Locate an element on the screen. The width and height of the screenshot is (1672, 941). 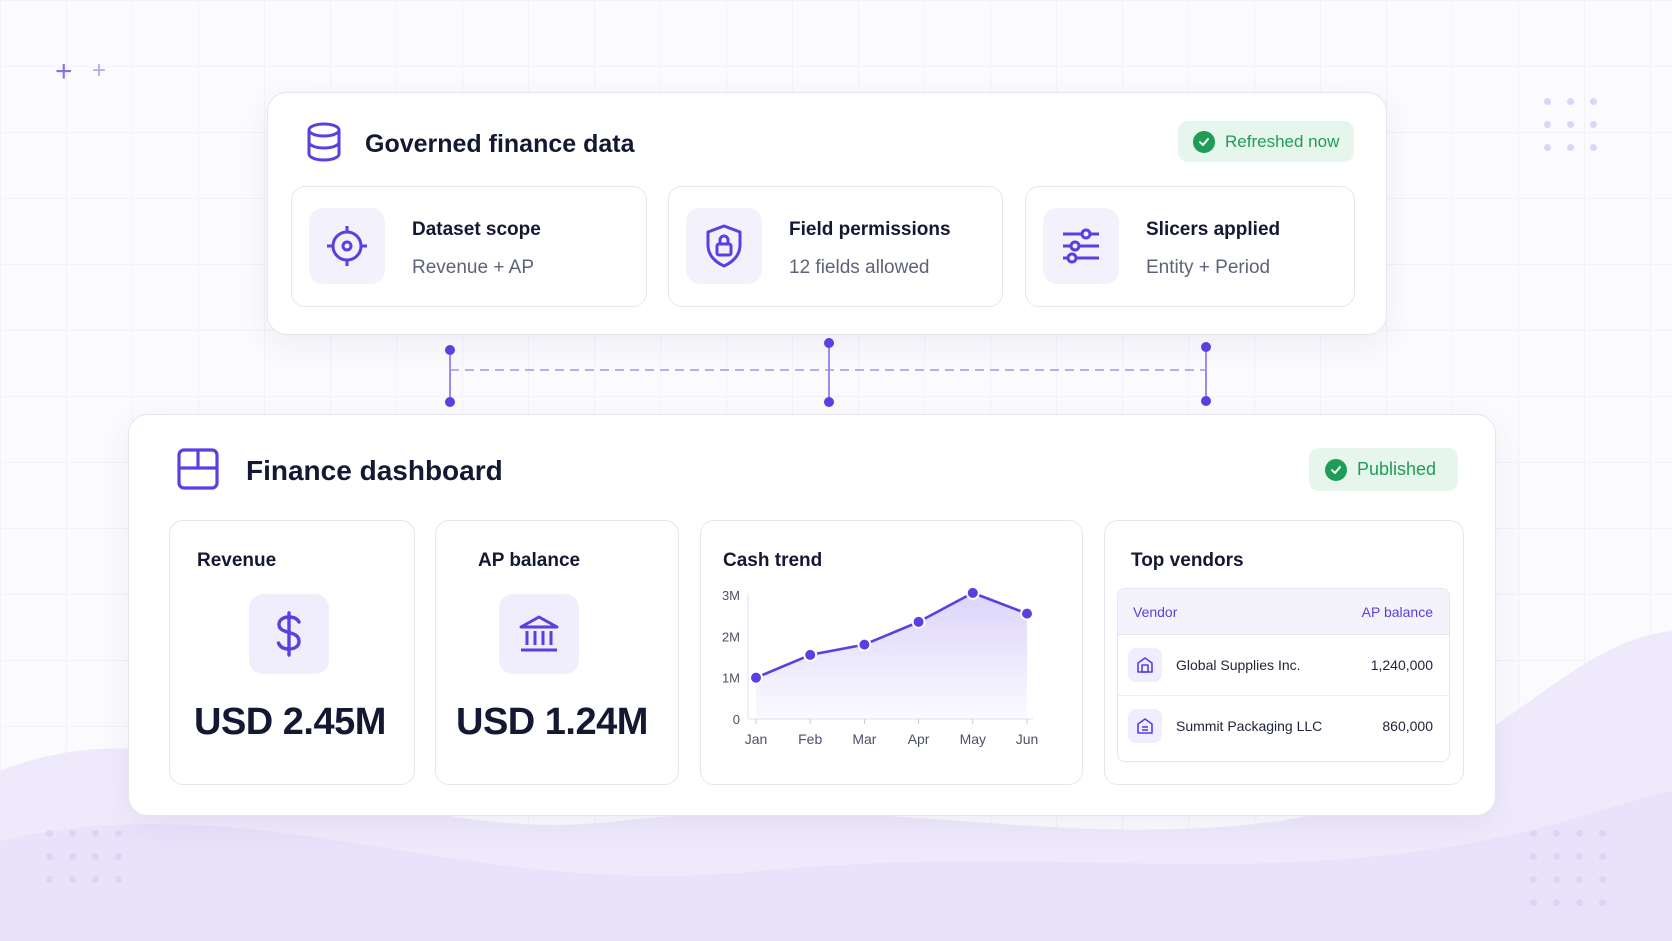
dashboard-layout-icon is located at coordinates (198, 469).